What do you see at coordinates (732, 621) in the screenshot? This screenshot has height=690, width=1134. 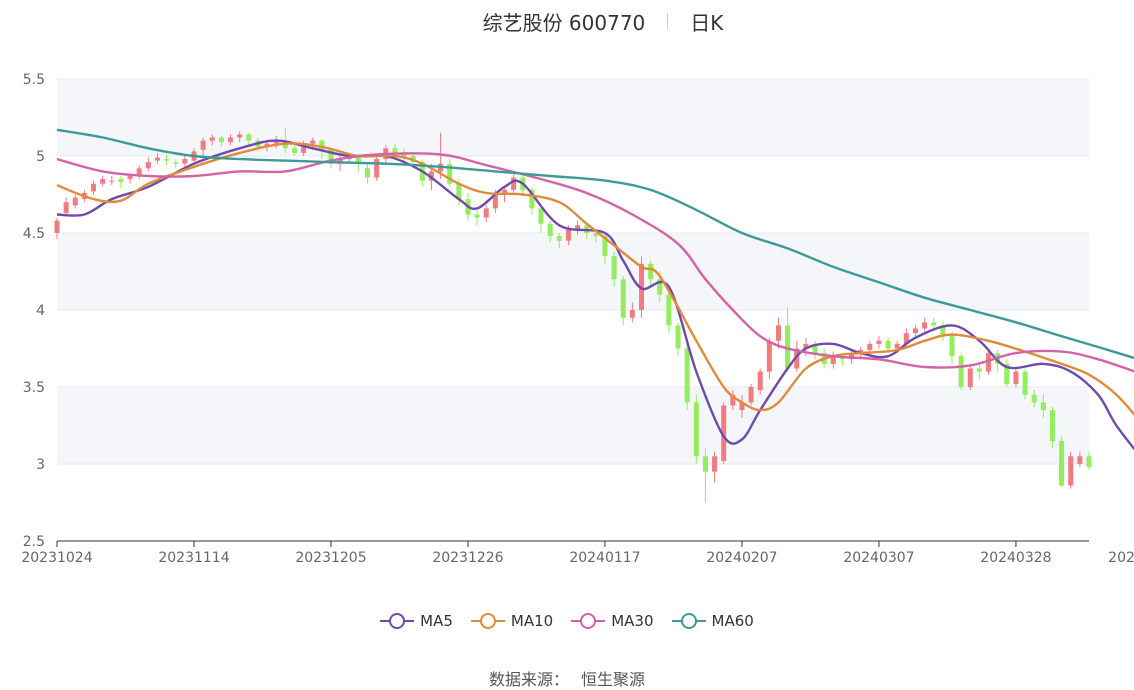 I see `legend-label: MA60` at bounding box center [732, 621].